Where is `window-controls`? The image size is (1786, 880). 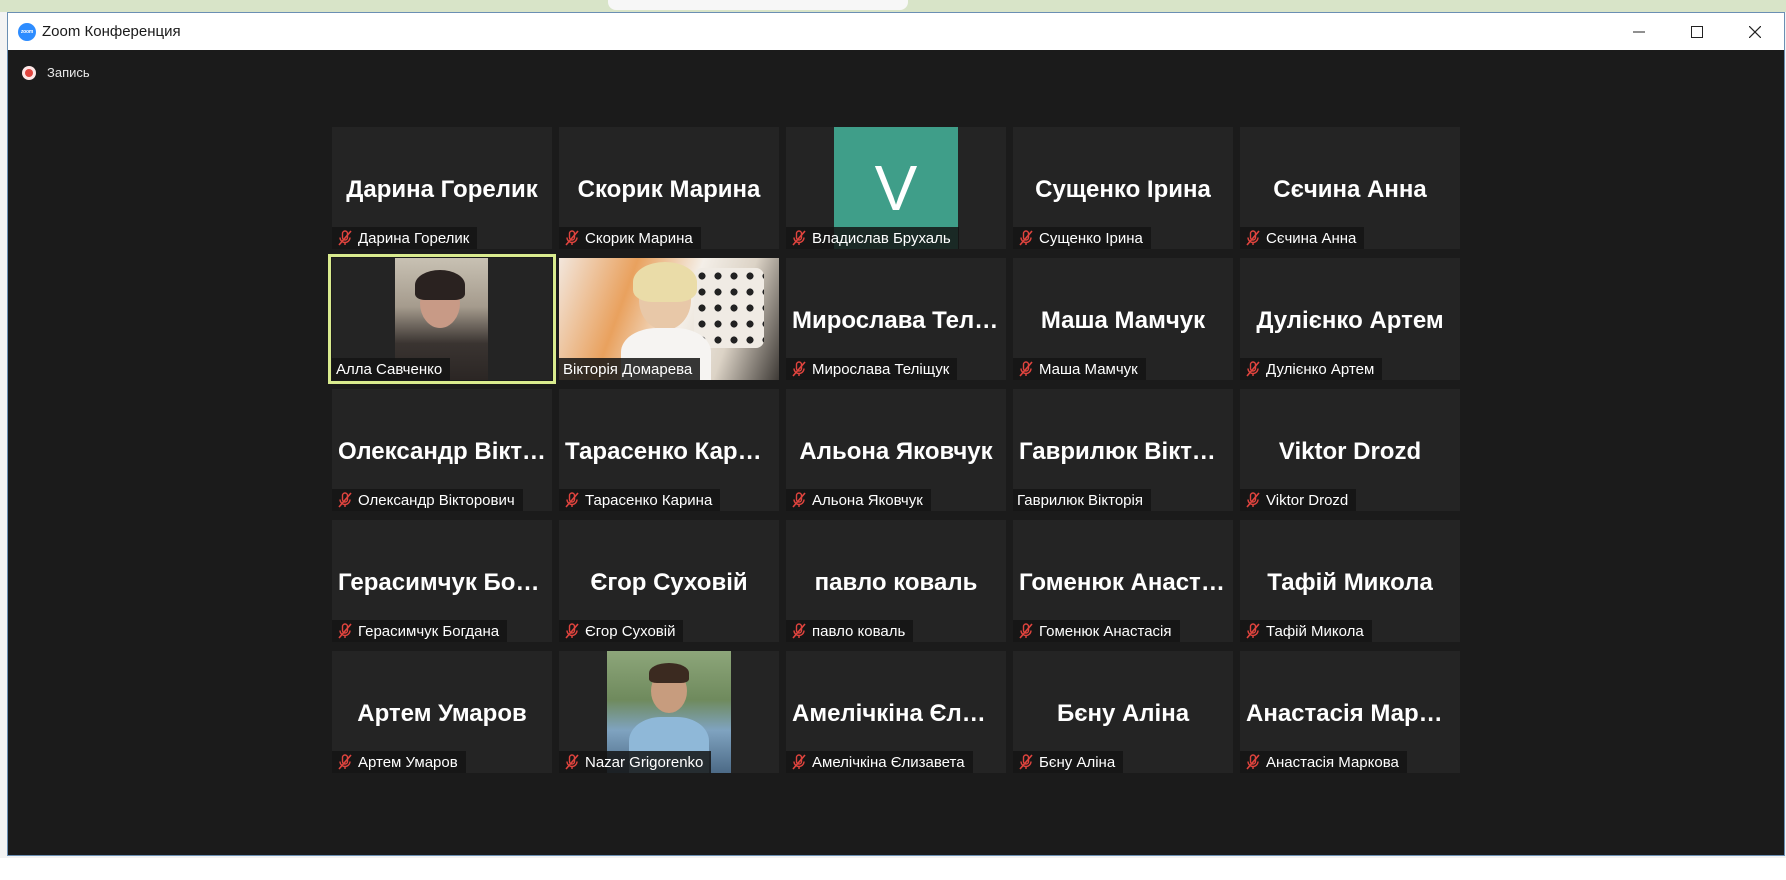 window-controls is located at coordinates (1697, 31).